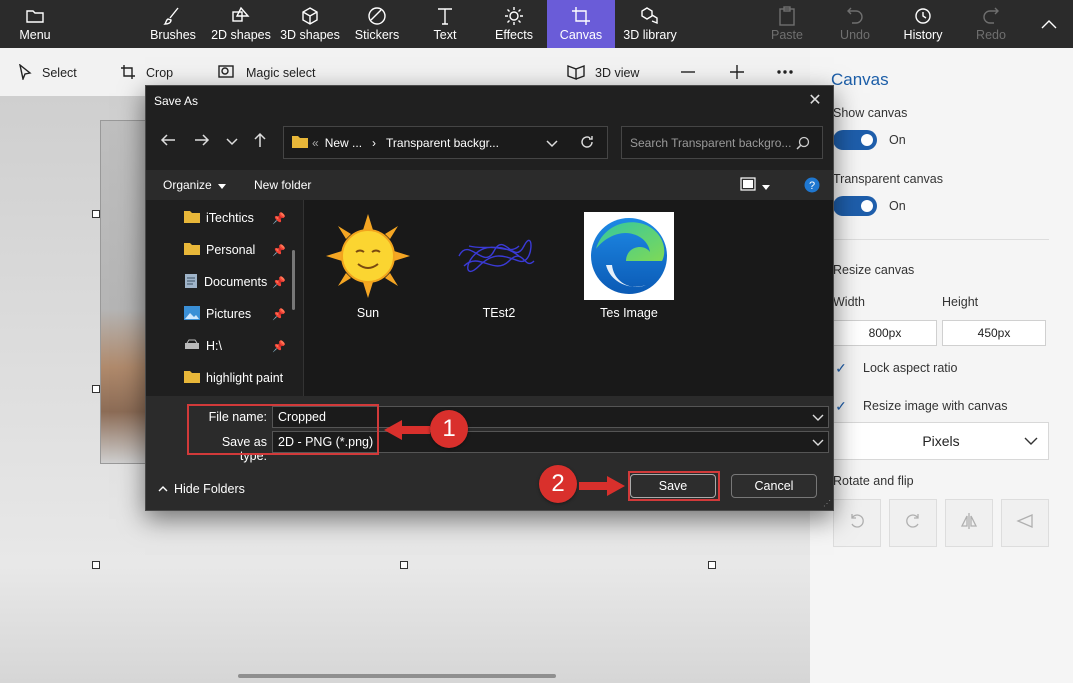 The image size is (1073, 683). Describe the element at coordinates (260, 142) in the screenshot. I see `up-button` at that location.